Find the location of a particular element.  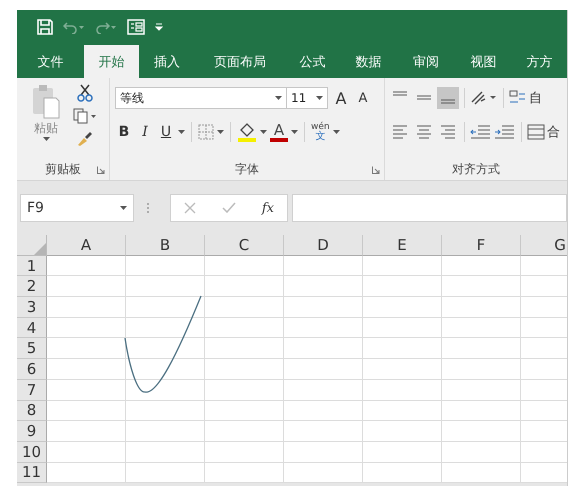

phonetic-button: wén 文 is located at coordinates (320, 132).